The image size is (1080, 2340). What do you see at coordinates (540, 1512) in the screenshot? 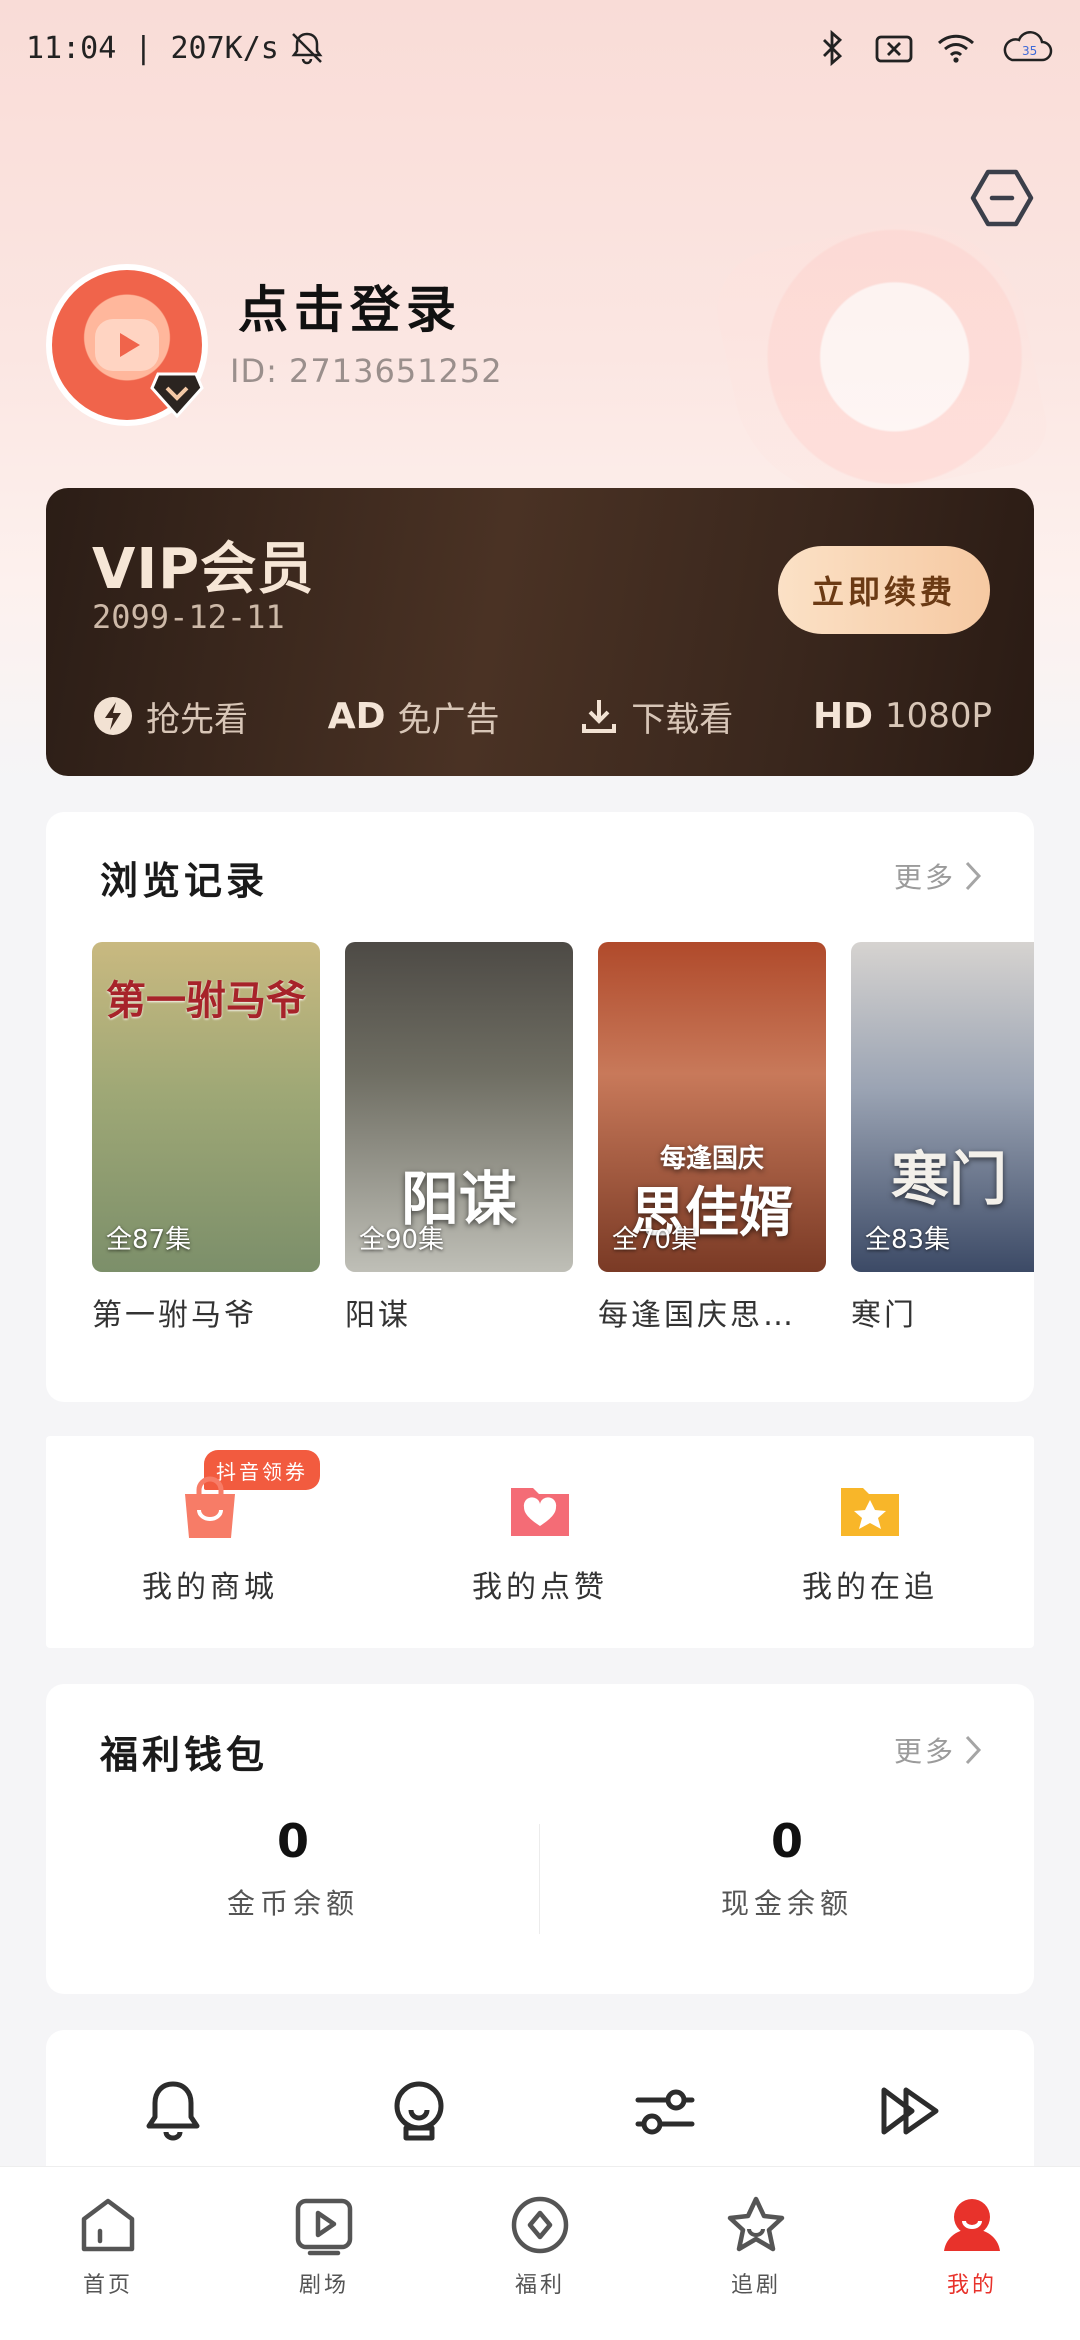
I see `heart-folder-icon` at bounding box center [540, 1512].